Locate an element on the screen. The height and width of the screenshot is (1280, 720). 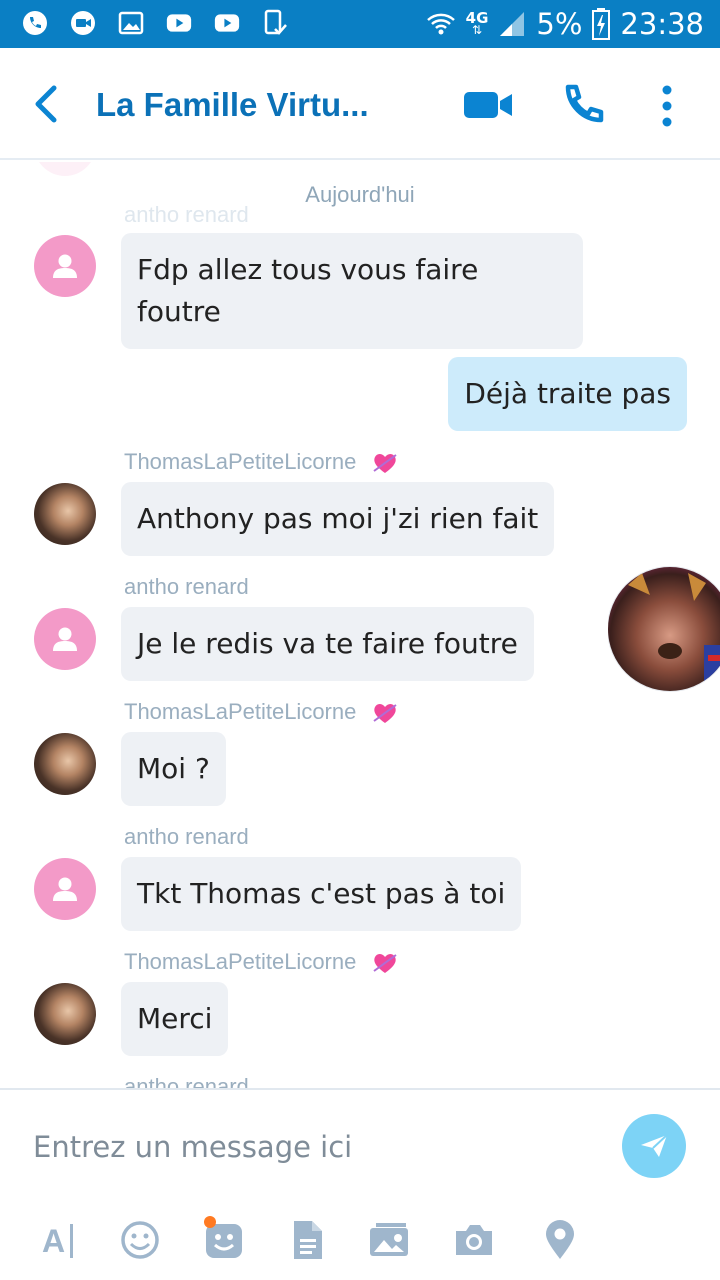
more-vertical-icon is located at coordinates (667, 106).